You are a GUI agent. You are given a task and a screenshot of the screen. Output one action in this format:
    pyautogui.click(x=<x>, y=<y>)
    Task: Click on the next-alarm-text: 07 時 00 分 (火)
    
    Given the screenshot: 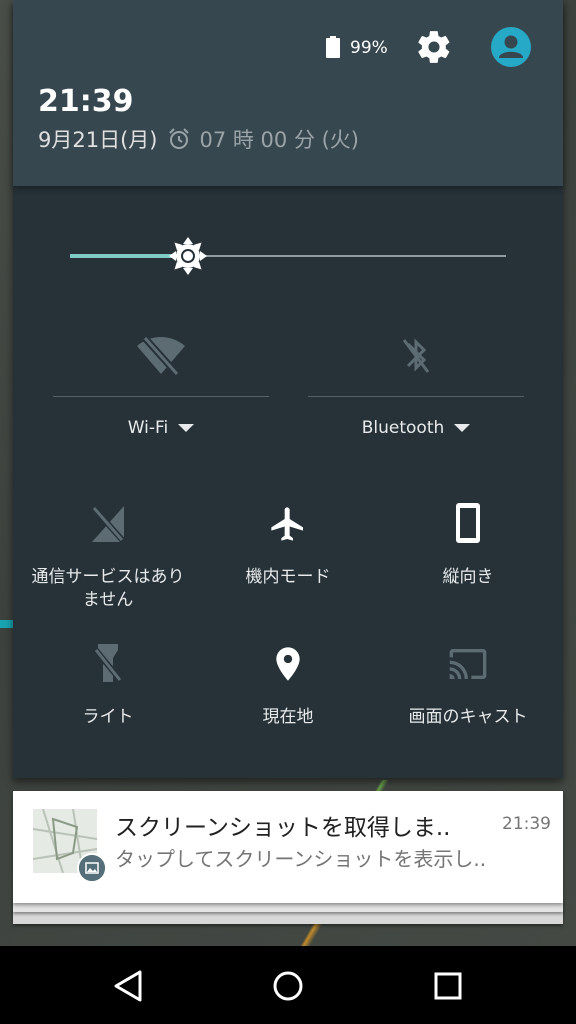 What is the action you would take?
    pyautogui.click(x=279, y=139)
    